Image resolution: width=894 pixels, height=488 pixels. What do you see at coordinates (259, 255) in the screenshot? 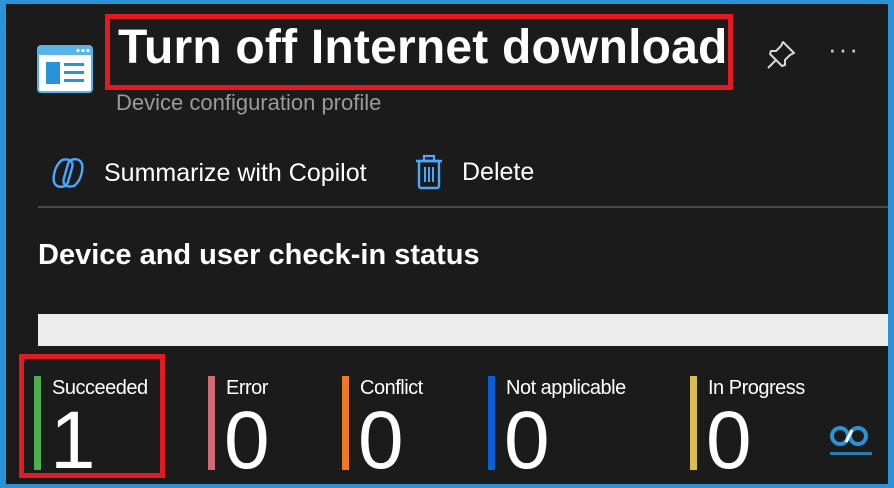
I see `section-title: Device and user check-in status` at bounding box center [259, 255].